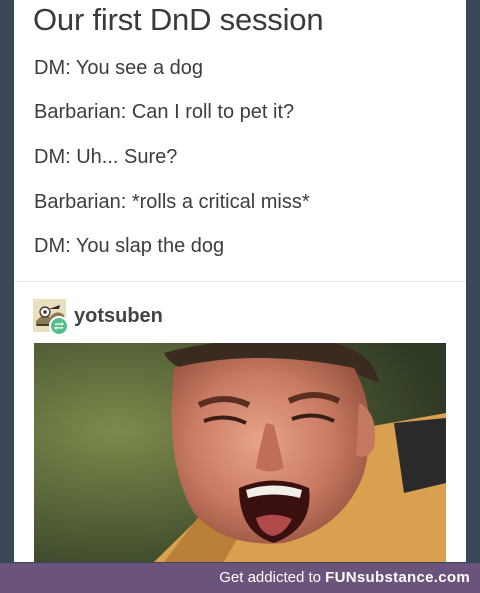 The image size is (480, 593). I want to click on site-footer: Get addicted to FUNsubstance.com, so click(240, 578).